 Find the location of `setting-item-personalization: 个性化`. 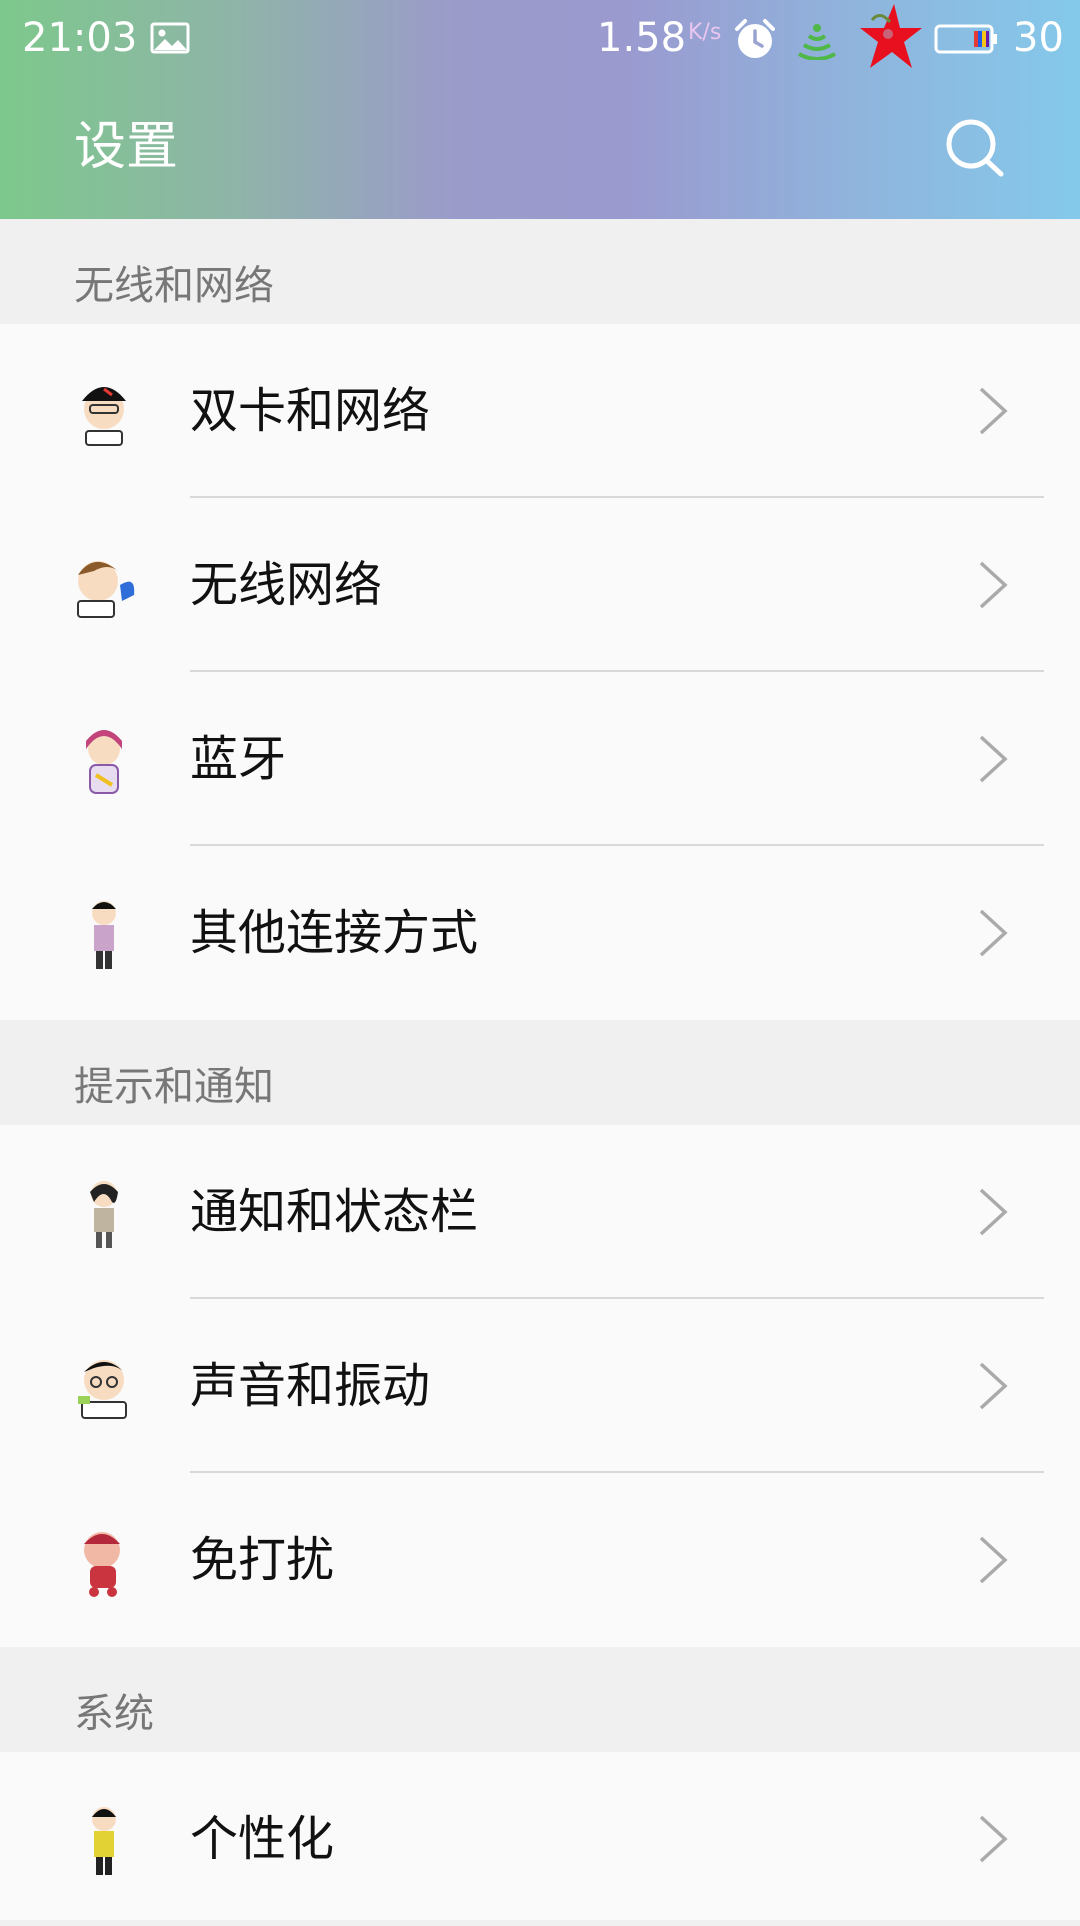

setting-item-personalization: 个性化 is located at coordinates (540, 1839).